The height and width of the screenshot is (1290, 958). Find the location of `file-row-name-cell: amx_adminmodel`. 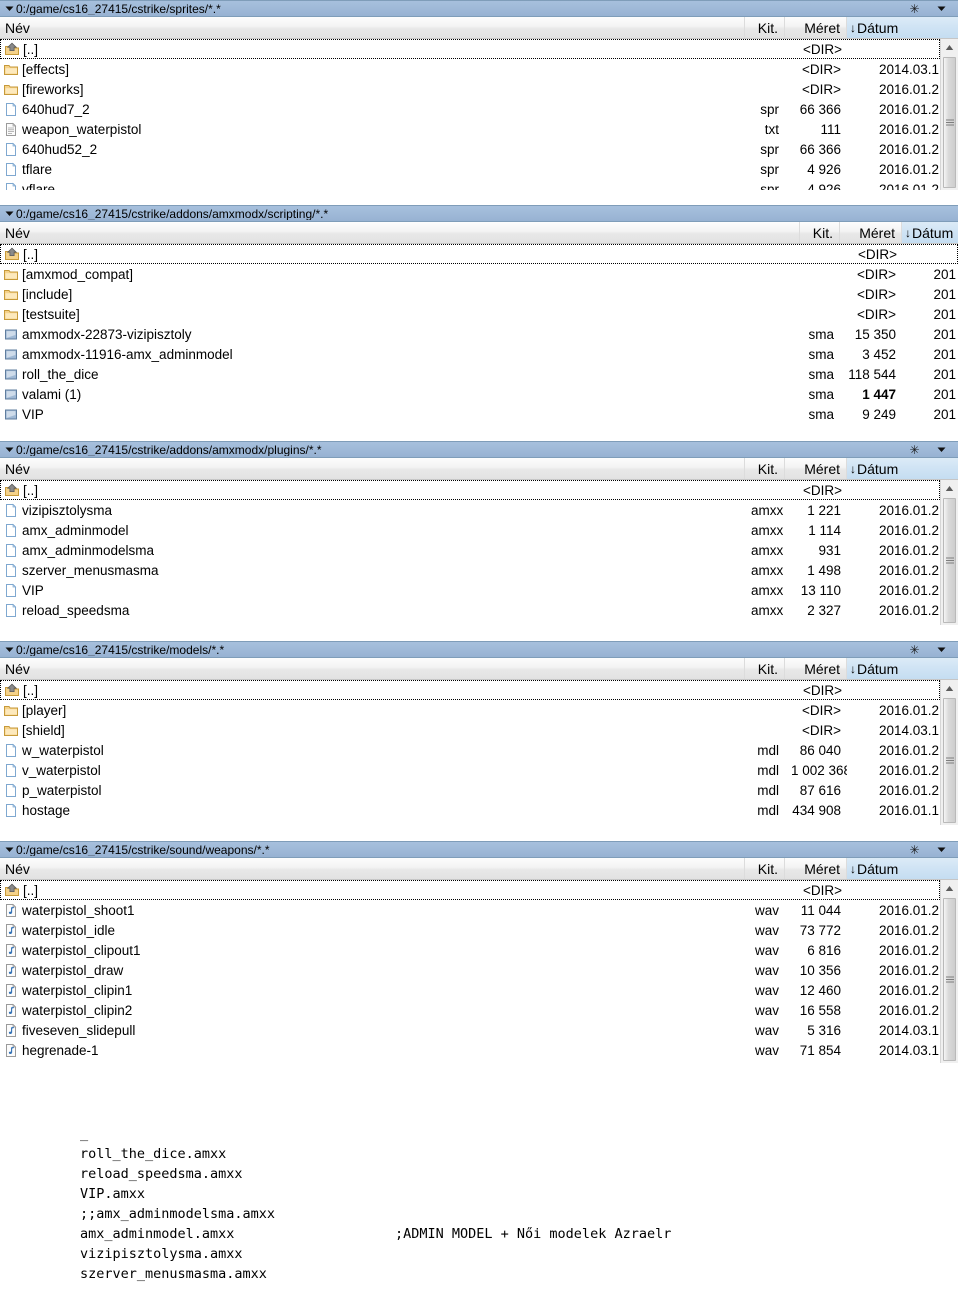

file-row-name-cell: amx_adminmodel is located at coordinates (372, 530).